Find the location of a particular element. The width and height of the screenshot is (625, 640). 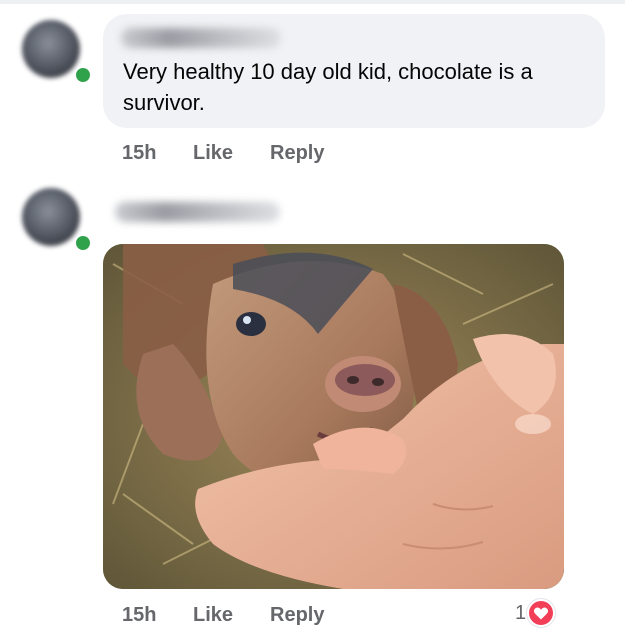

reaction-count: 1 is located at coordinates (521, 613).